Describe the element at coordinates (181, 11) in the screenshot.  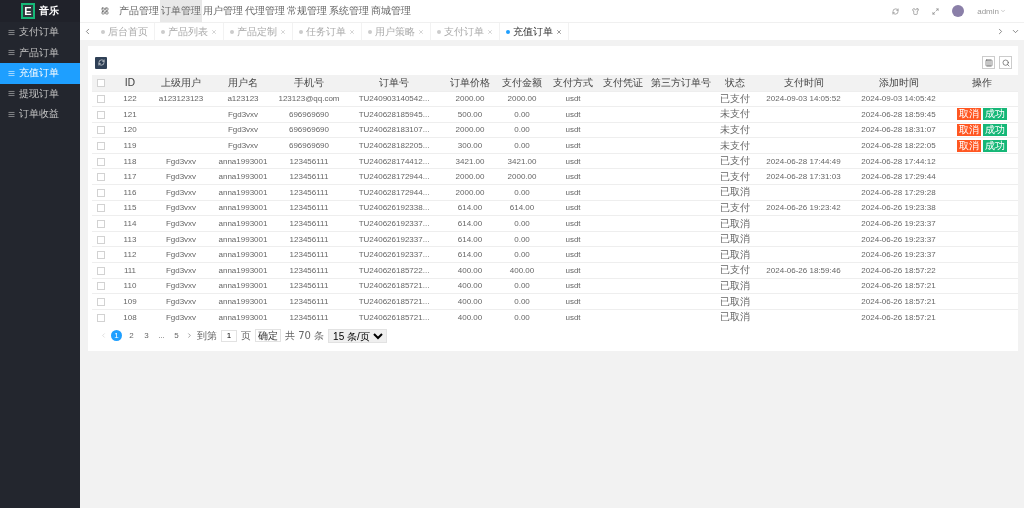
I see `nav-item: 订单管理` at that location.